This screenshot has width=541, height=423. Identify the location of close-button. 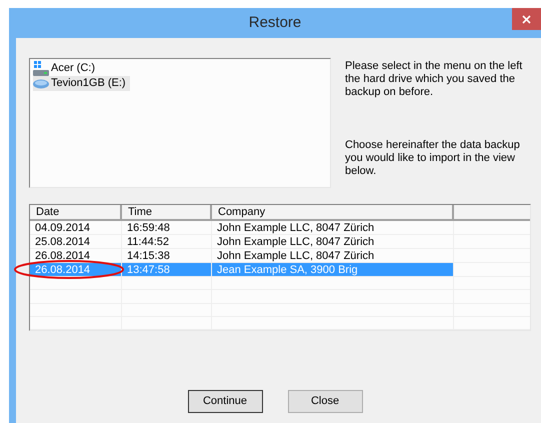
(526, 19).